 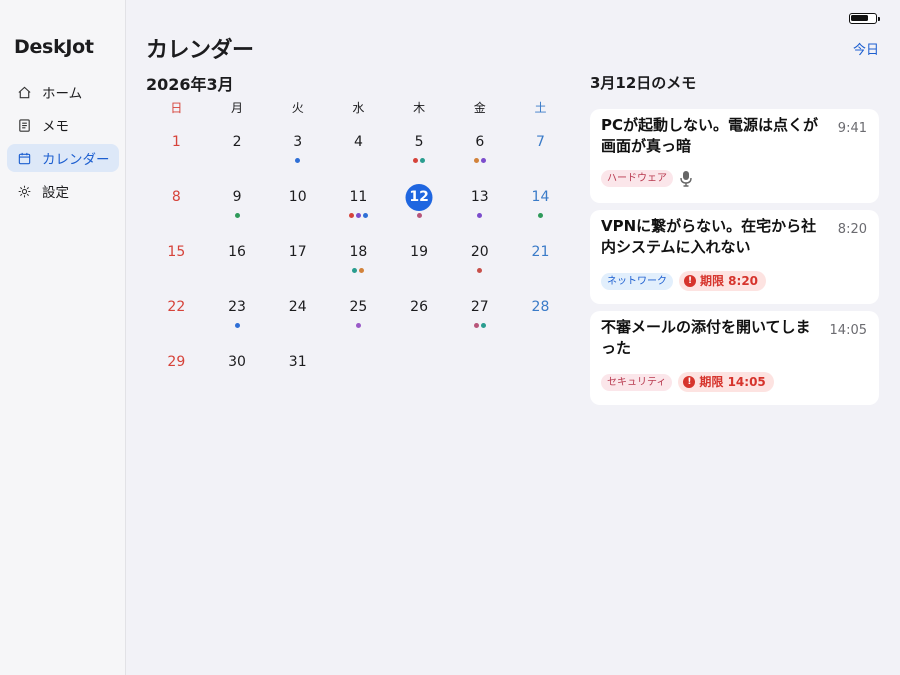 What do you see at coordinates (358, 367) in the screenshot?
I see `calendar-week-row: 29 30 31` at bounding box center [358, 367].